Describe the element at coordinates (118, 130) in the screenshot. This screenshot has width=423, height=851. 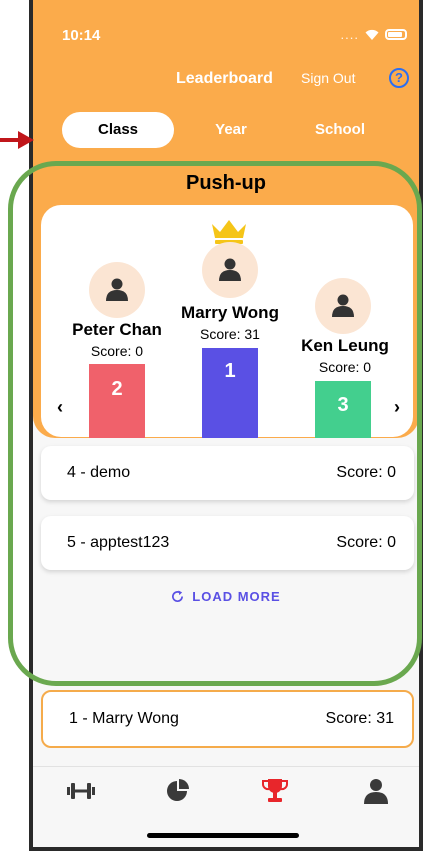
I see `tab-class: Class` at that location.